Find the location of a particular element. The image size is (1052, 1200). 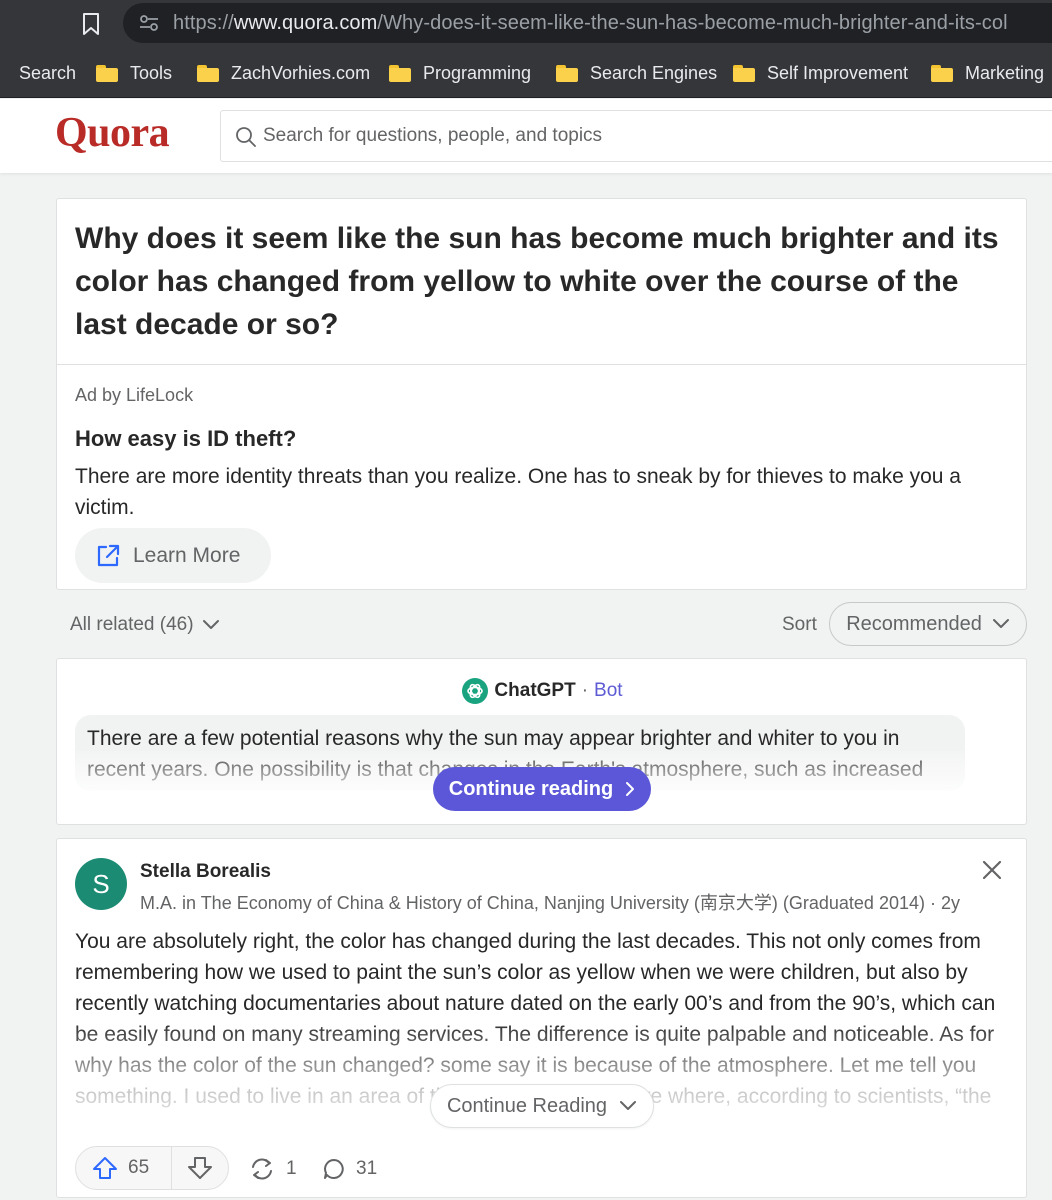

bot-tag: Bot is located at coordinates (608, 690).